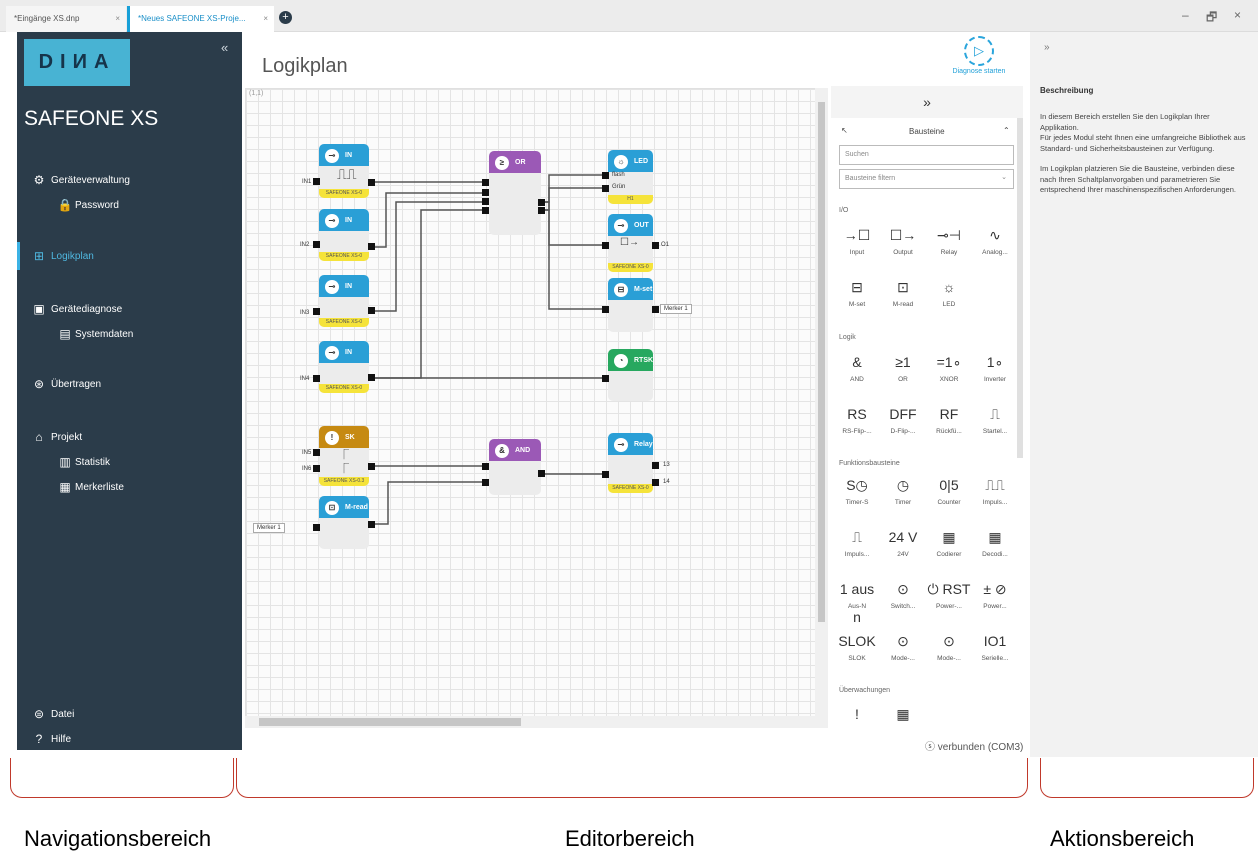 The width and height of the screenshot is (1258, 857). Describe the element at coordinates (843, 210) in the screenshot. I see `category-io: I/O` at that location.